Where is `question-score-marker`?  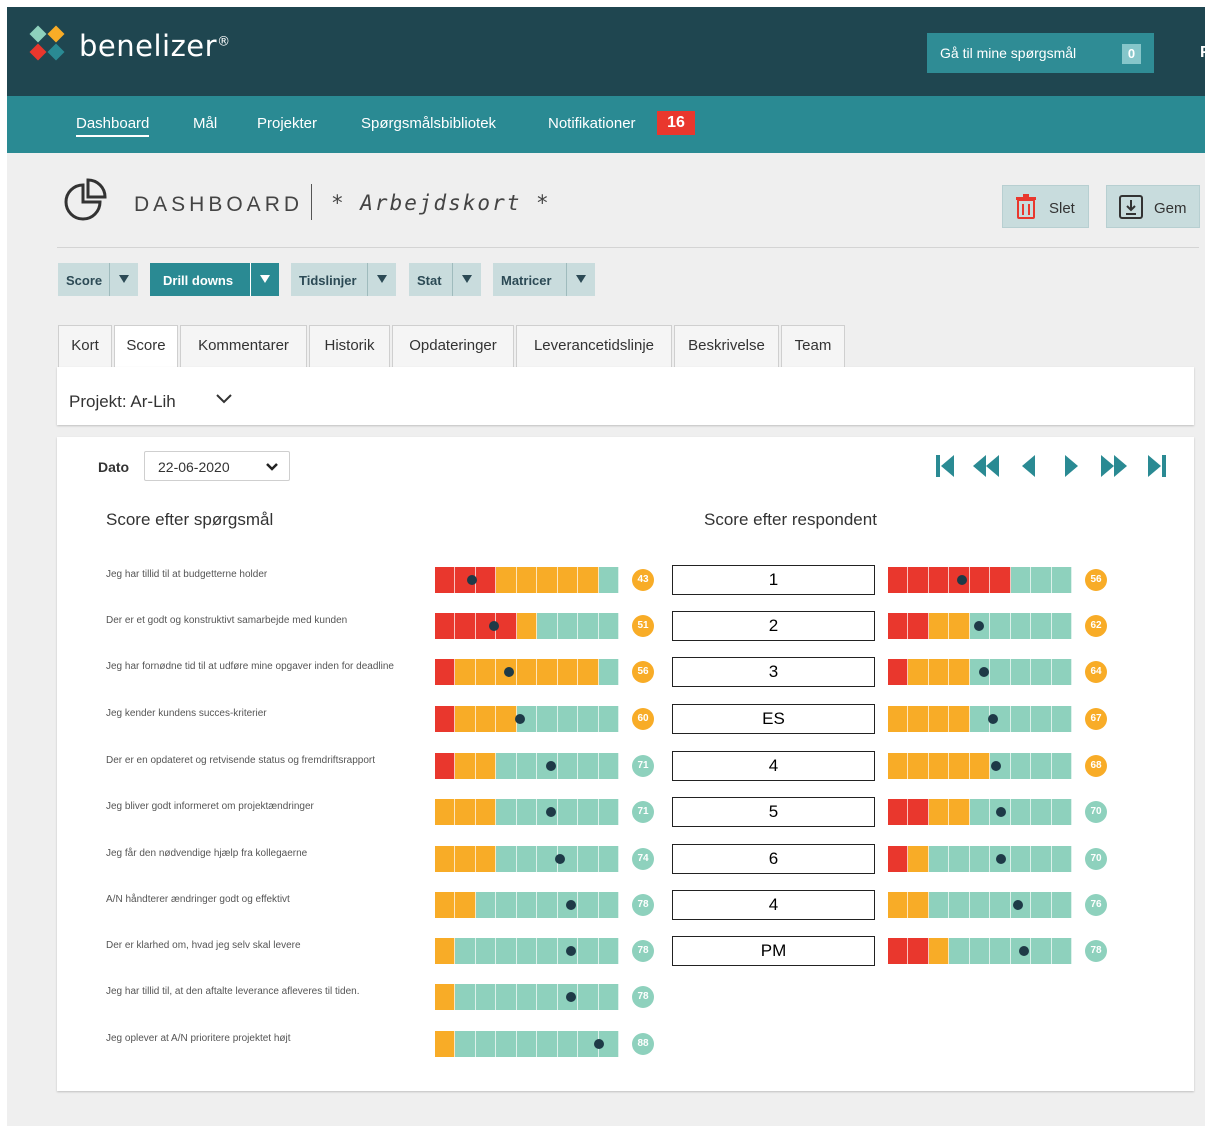
question-score-marker is located at coordinates (508, 672).